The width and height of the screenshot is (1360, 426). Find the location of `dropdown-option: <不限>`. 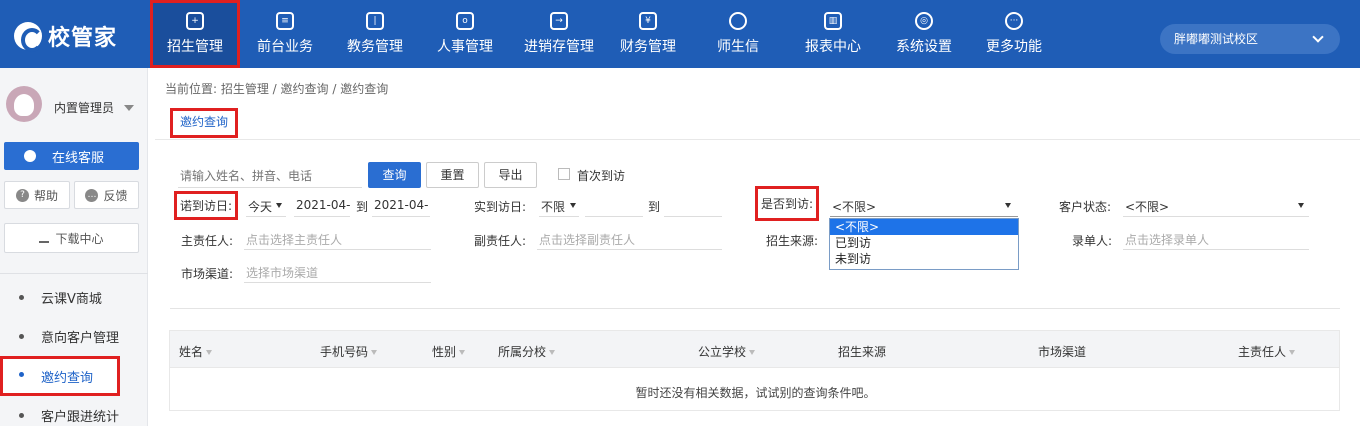

dropdown-option: <不限> is located at coordinates (924, 227).